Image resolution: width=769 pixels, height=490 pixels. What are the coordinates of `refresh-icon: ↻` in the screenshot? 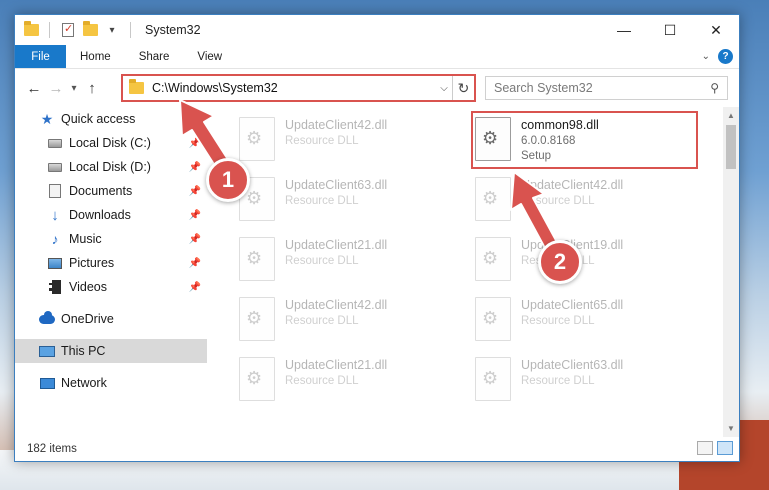 It's located at (463, 88).